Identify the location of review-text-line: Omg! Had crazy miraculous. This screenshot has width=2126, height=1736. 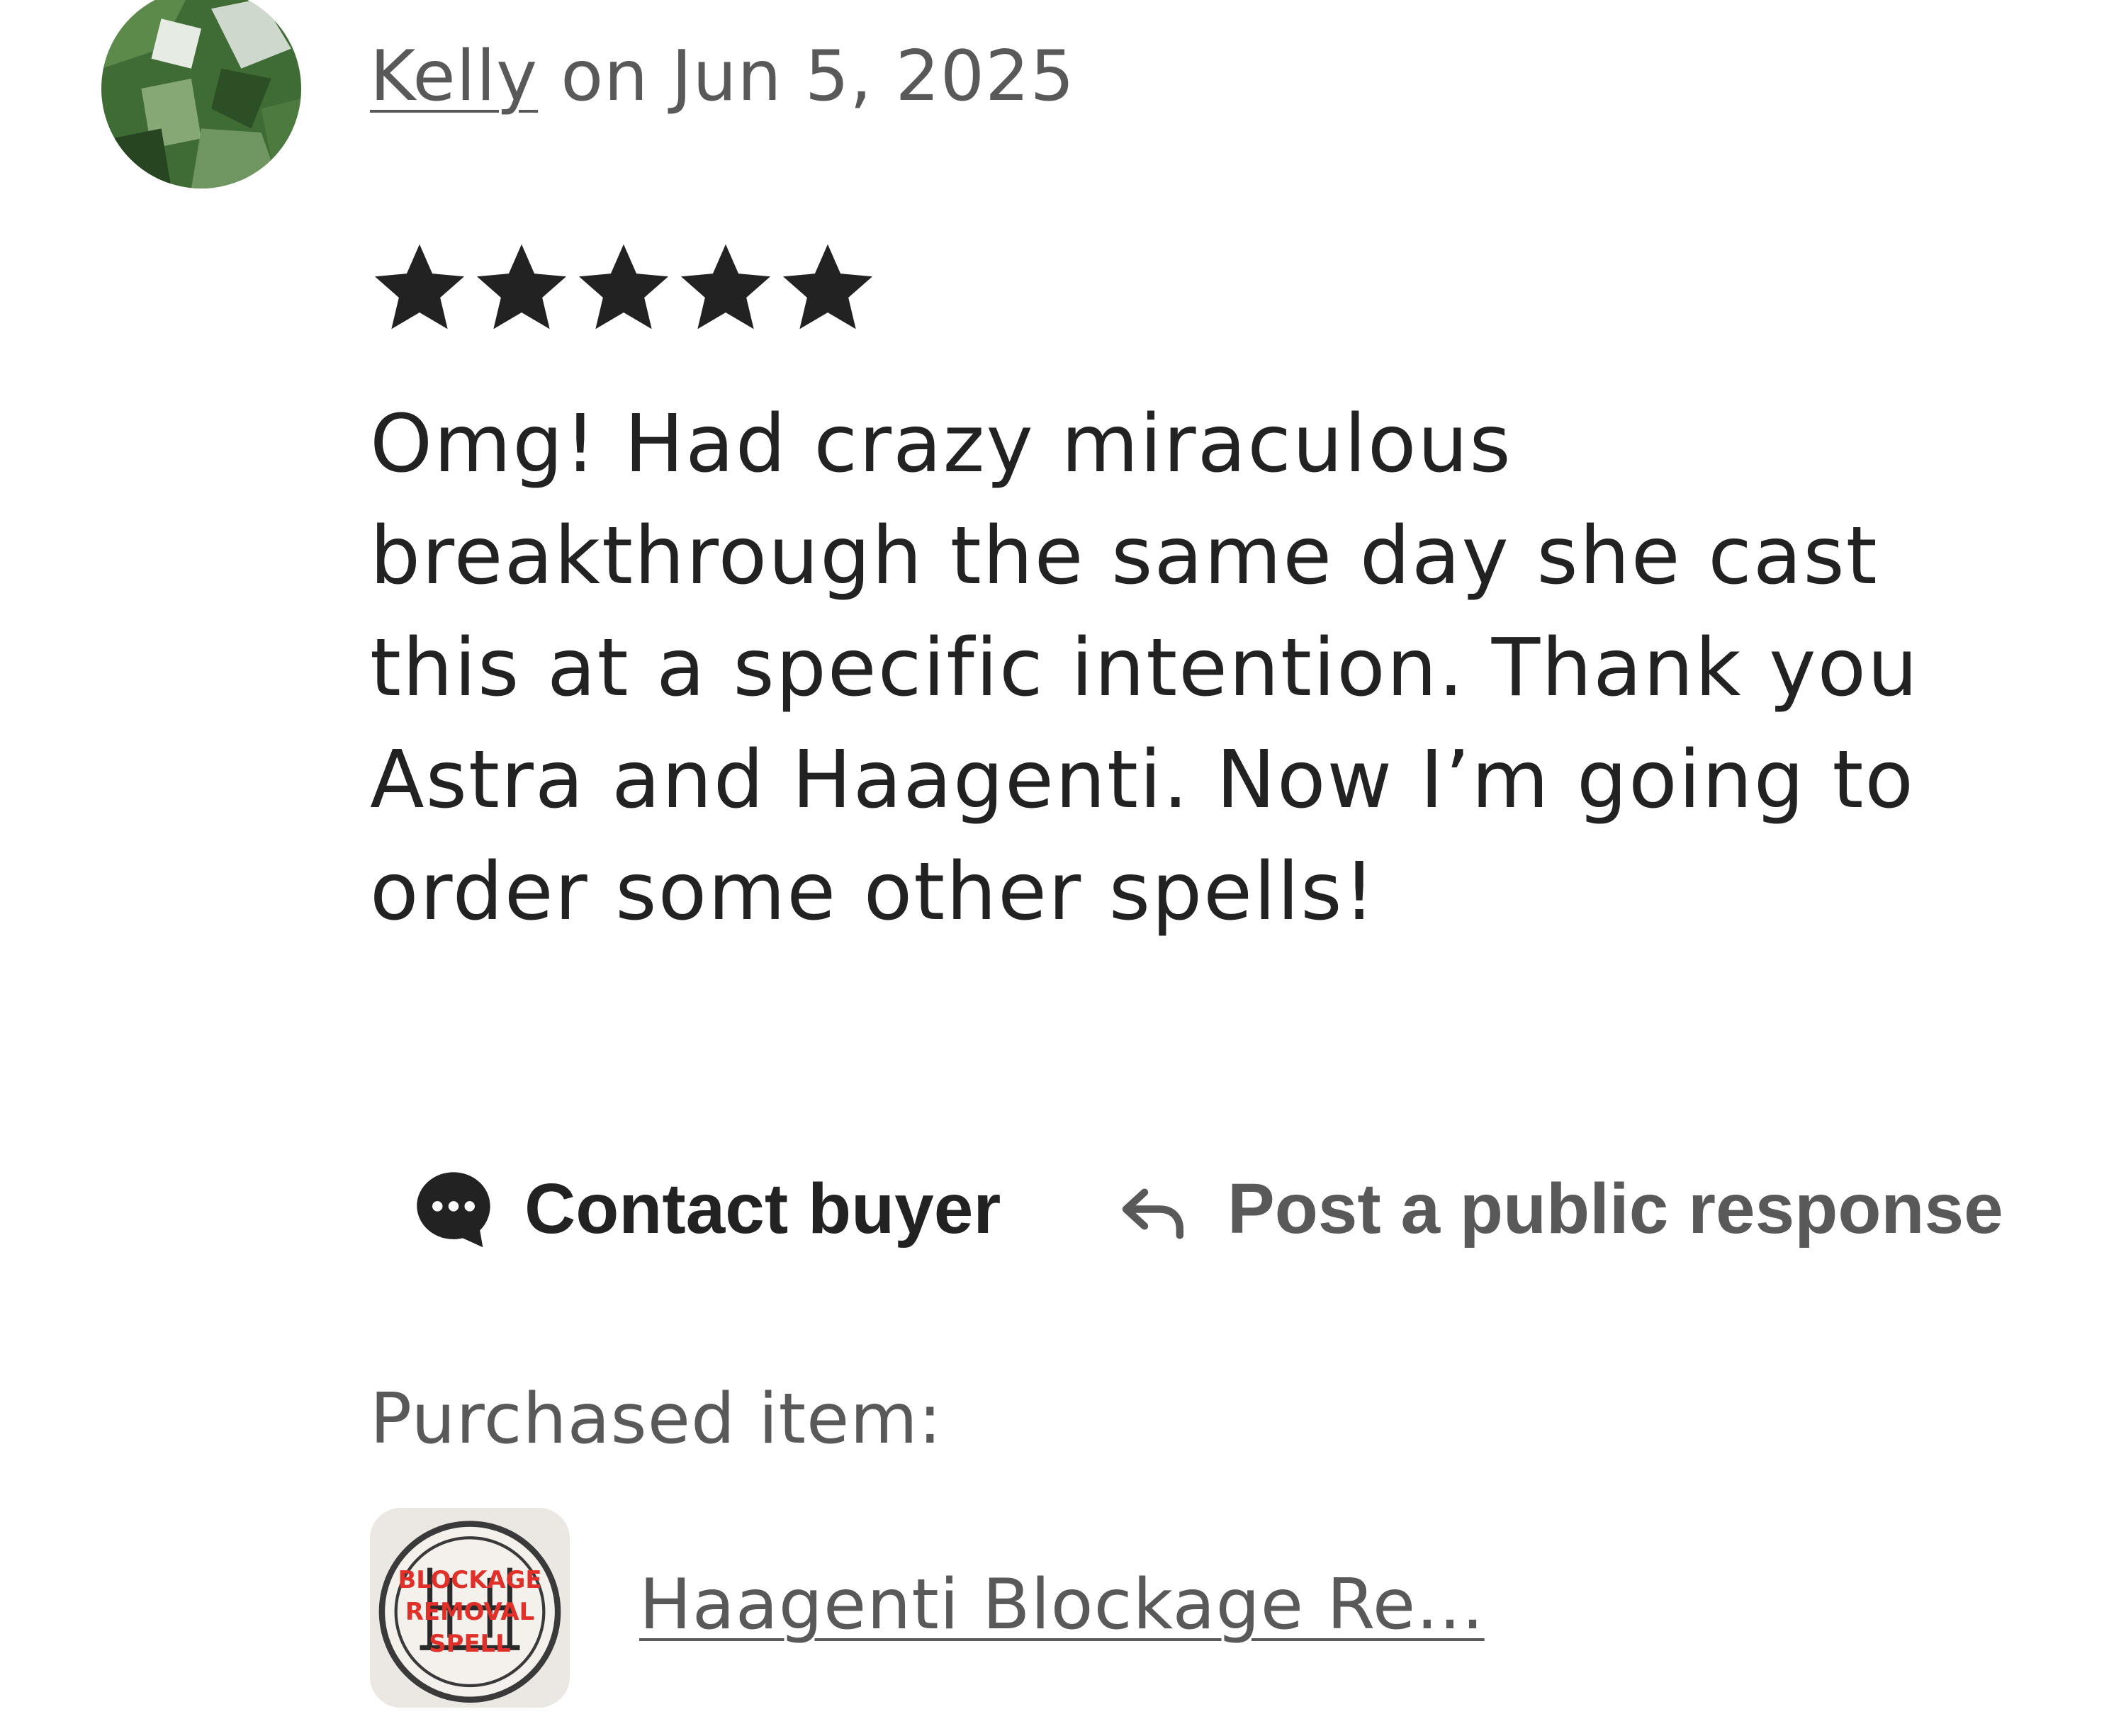
(941, 444).